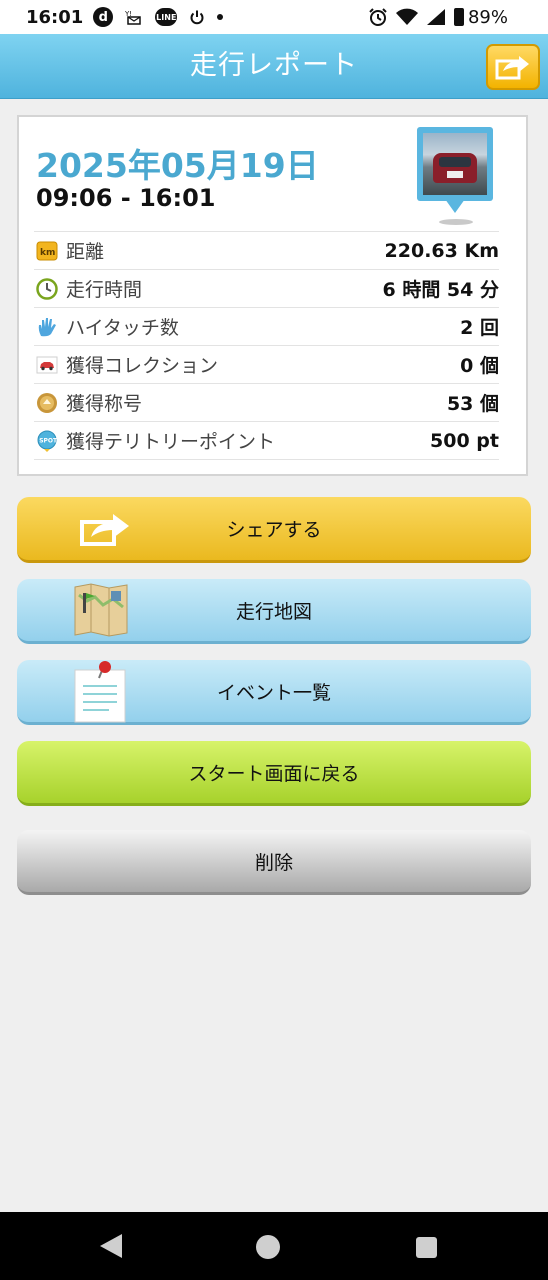  I want to click on system-icons: 89%, so click(438, 17).